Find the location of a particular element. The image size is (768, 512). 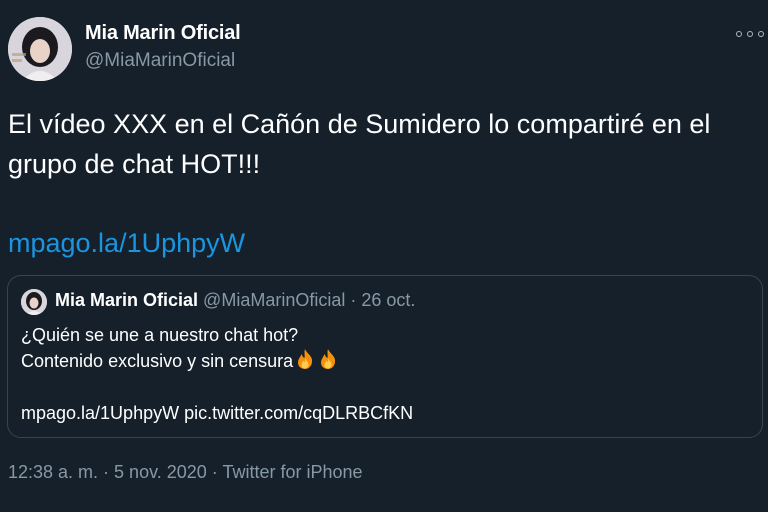

avatar is located at coordinates (40, 49).